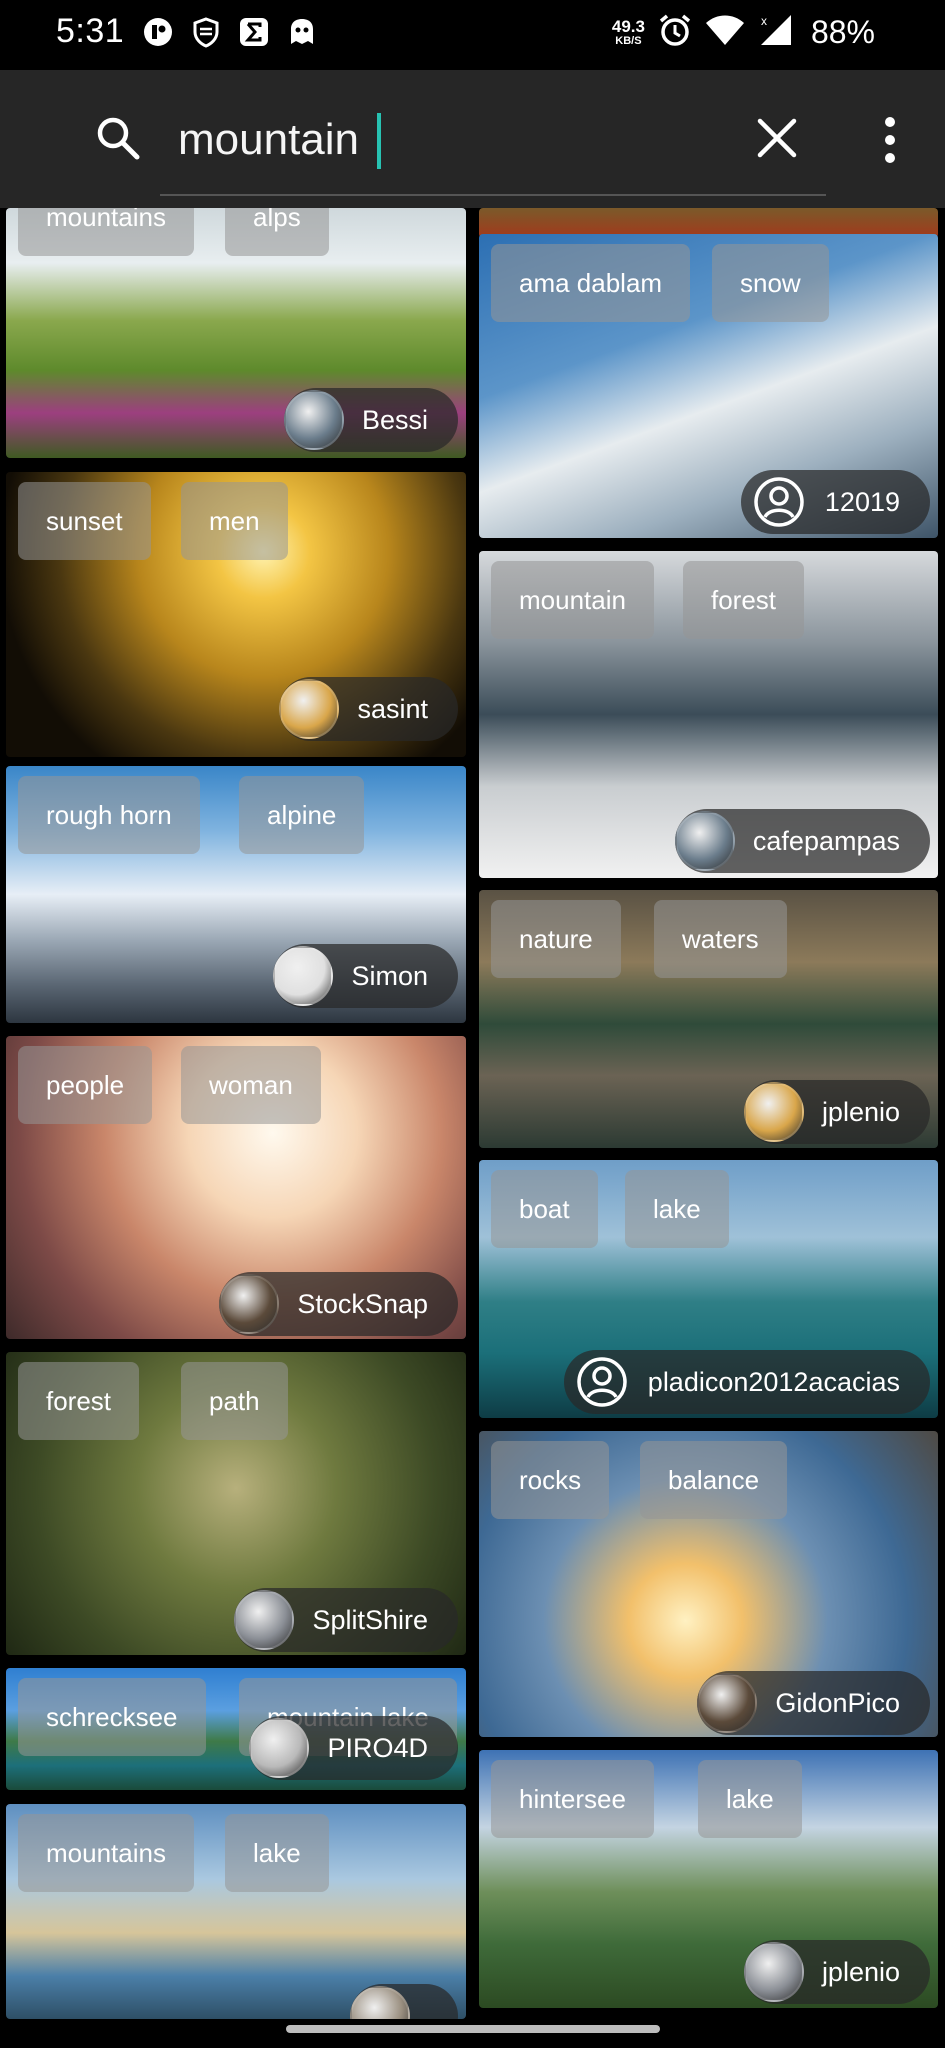 The width and height of the screenshot is (945, 2048). What do you see at coordinates (362, 1303) in the screenshot?
I see `author-name: StockSnap` at bounding box center [362, 1303].